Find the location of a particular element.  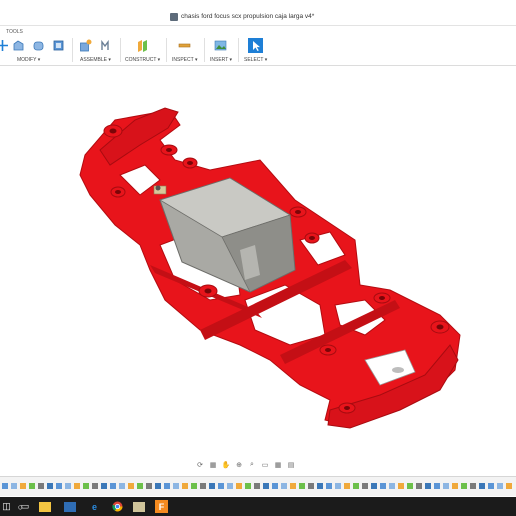

task-view-icon: ▭ is located at coordinates (25, 506).